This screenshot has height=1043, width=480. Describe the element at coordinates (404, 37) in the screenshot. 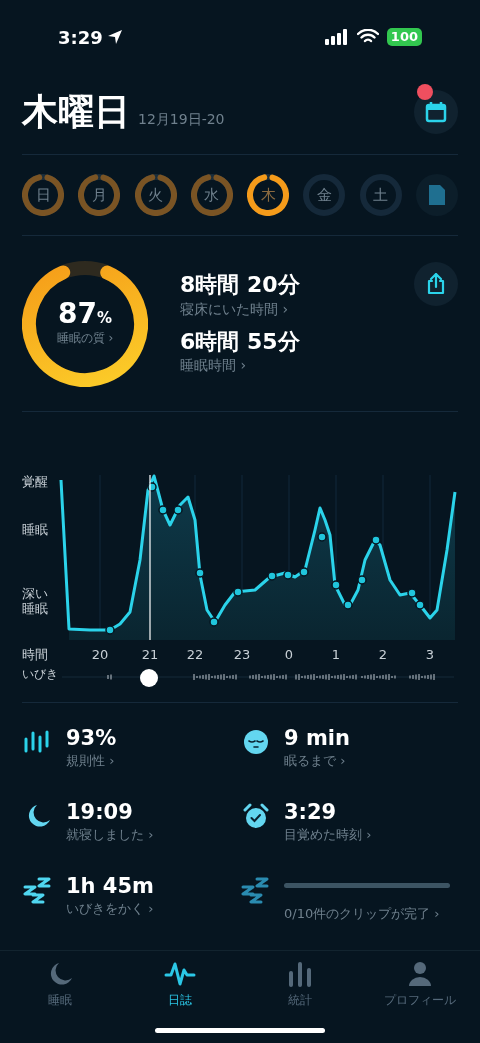

I see `battery-level: 100` at that location.